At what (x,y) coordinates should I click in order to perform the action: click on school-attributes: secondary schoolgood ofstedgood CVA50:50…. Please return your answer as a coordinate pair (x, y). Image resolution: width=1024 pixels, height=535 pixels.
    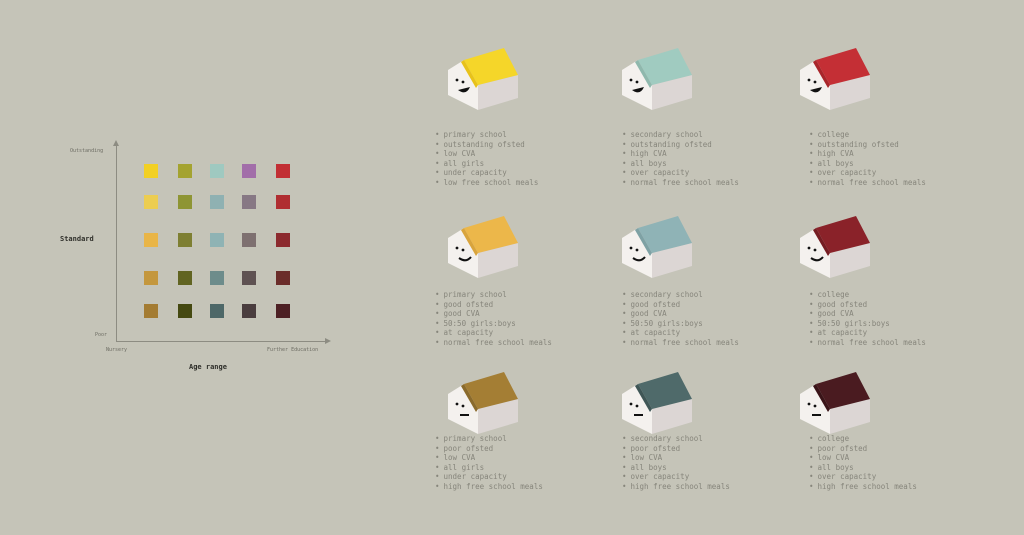
    Looking at the image, I should click on (680, 319).